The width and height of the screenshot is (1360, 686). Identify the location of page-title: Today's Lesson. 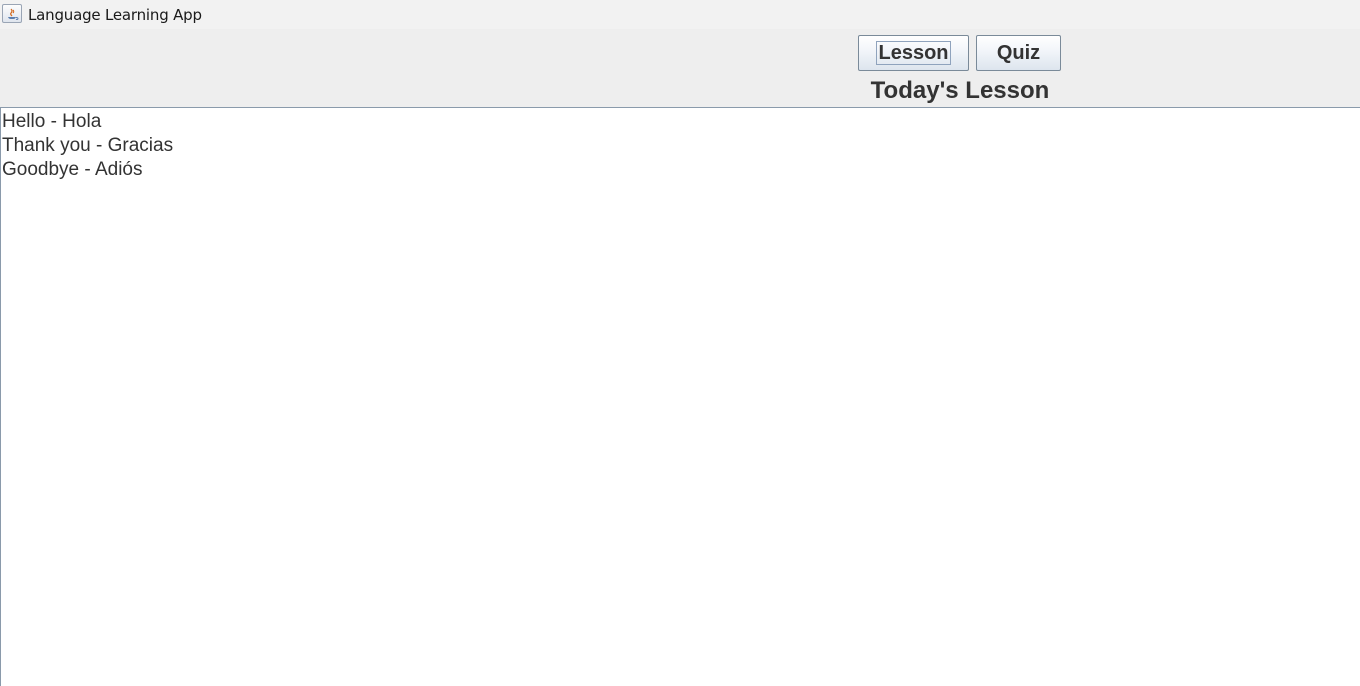
(960, 90).